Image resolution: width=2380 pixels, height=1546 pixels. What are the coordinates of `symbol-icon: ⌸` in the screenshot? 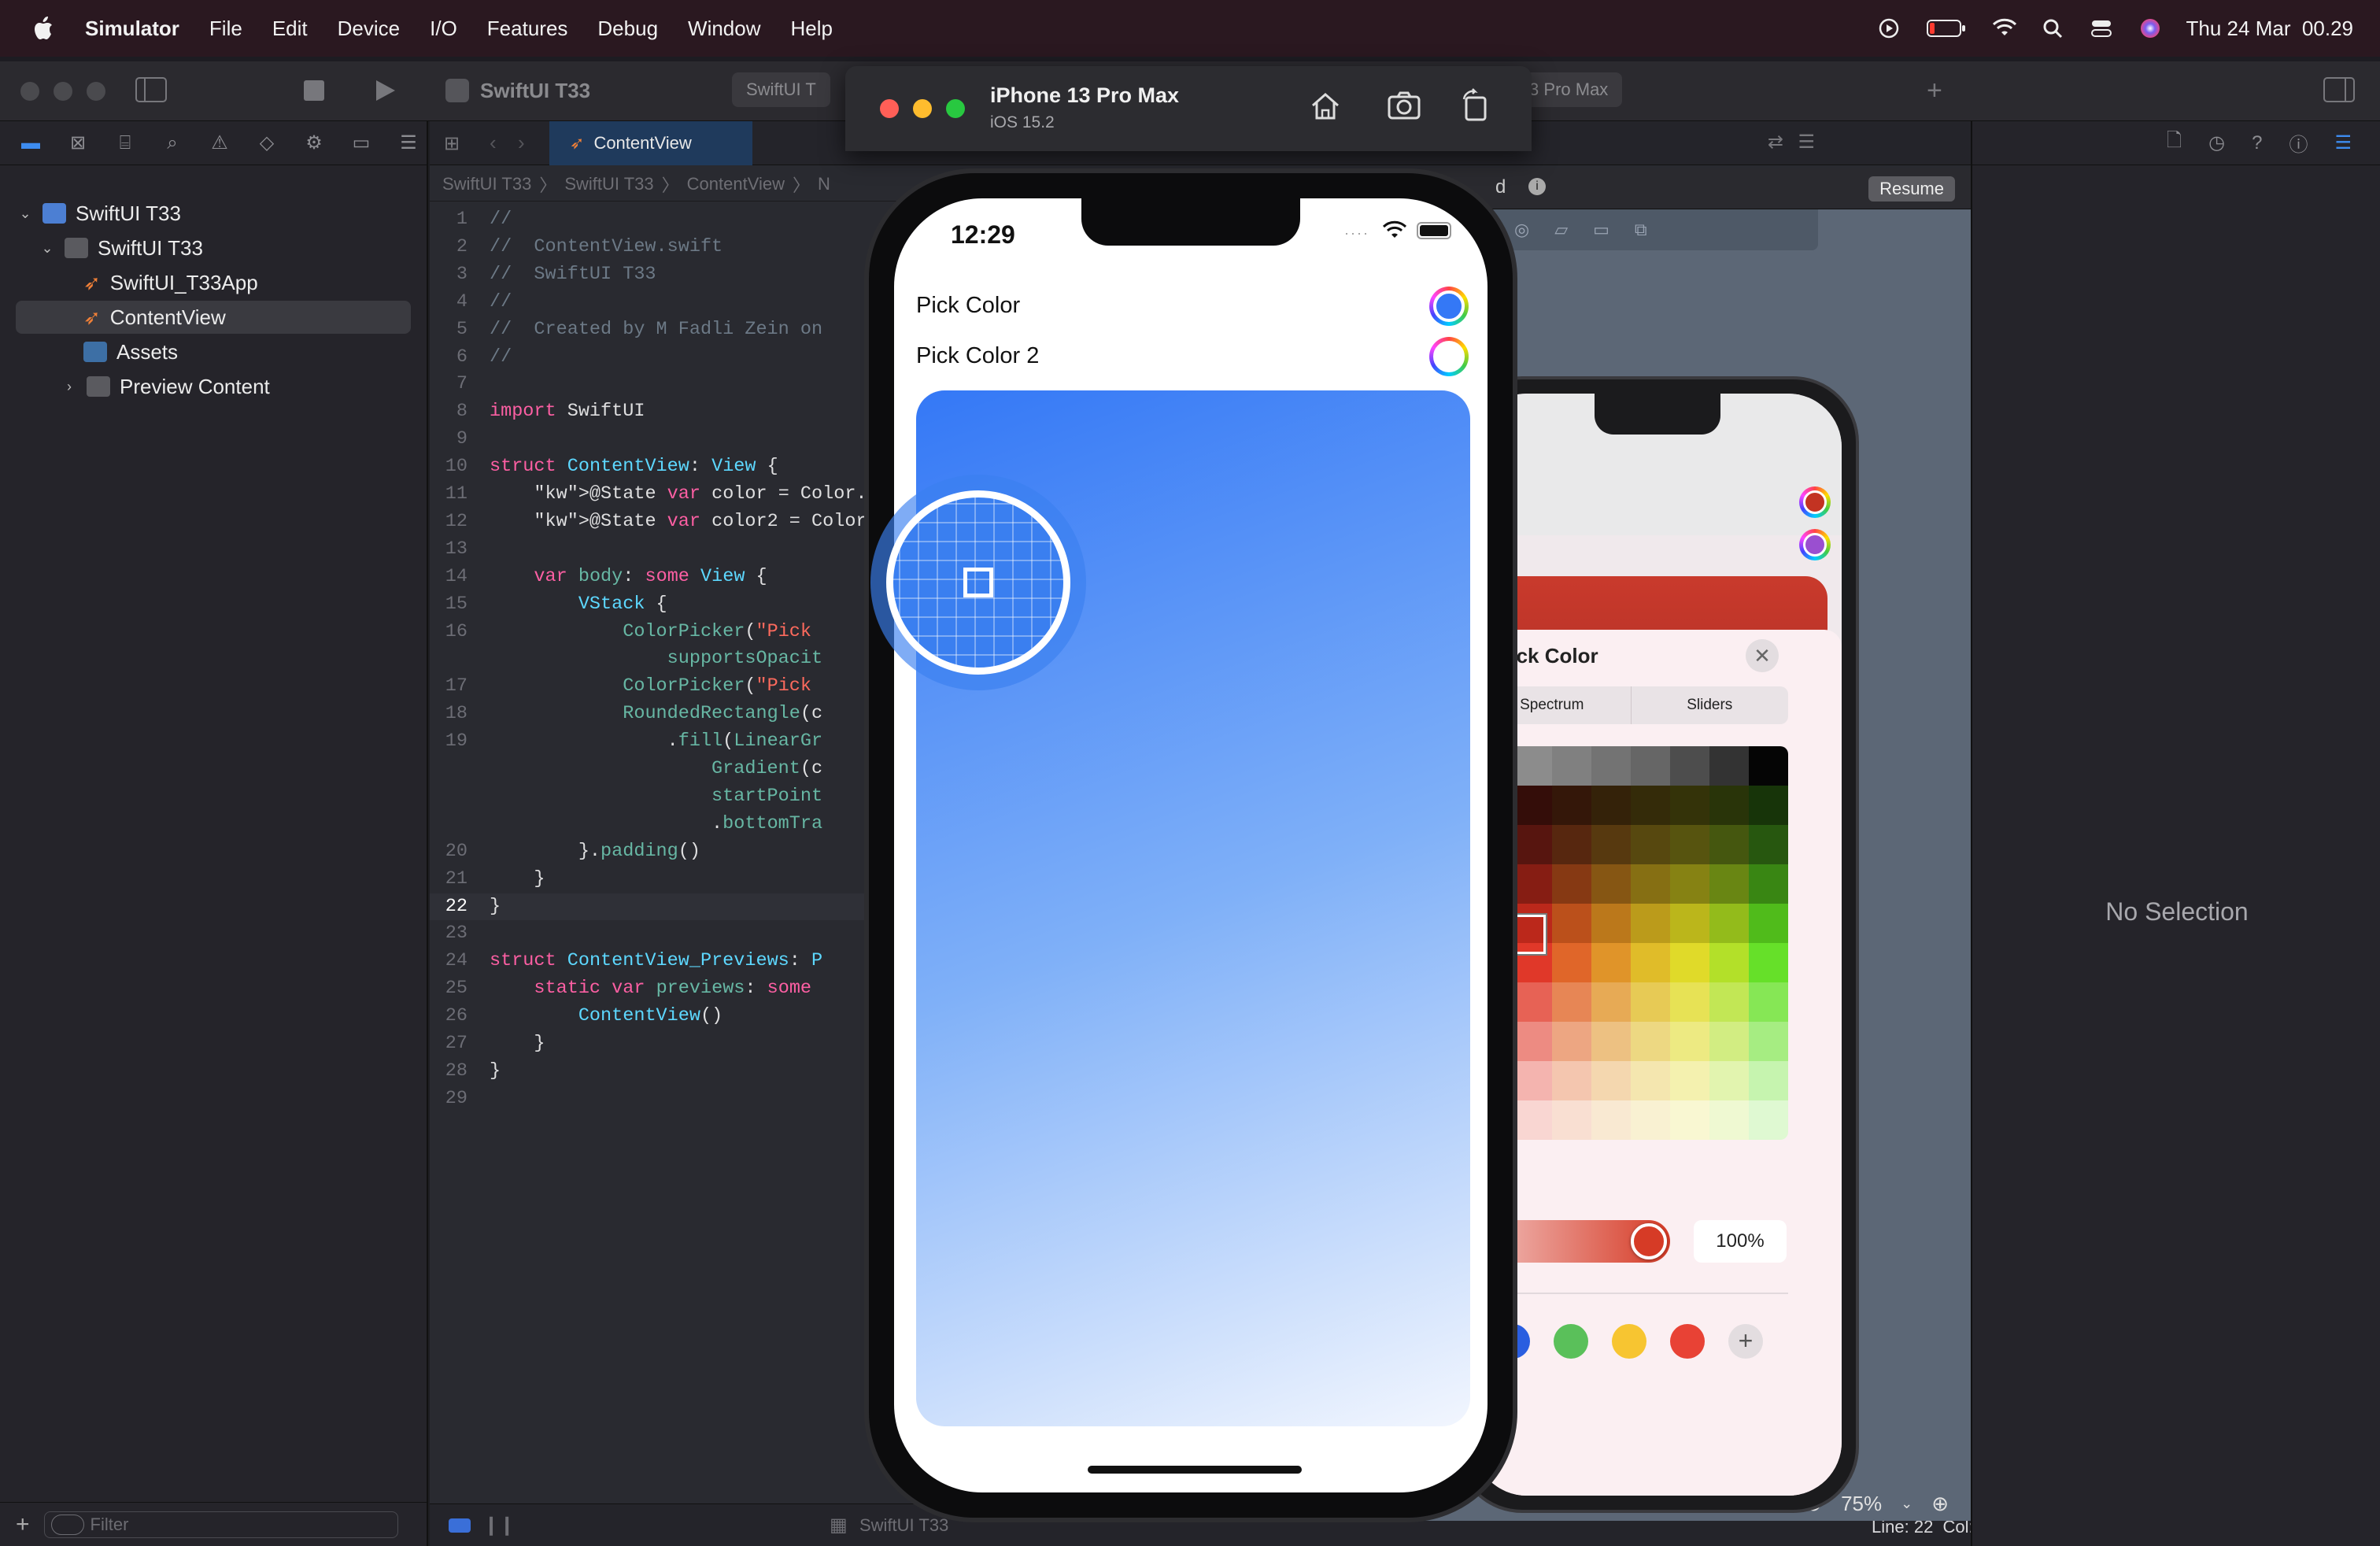 It's located at (125, 143).